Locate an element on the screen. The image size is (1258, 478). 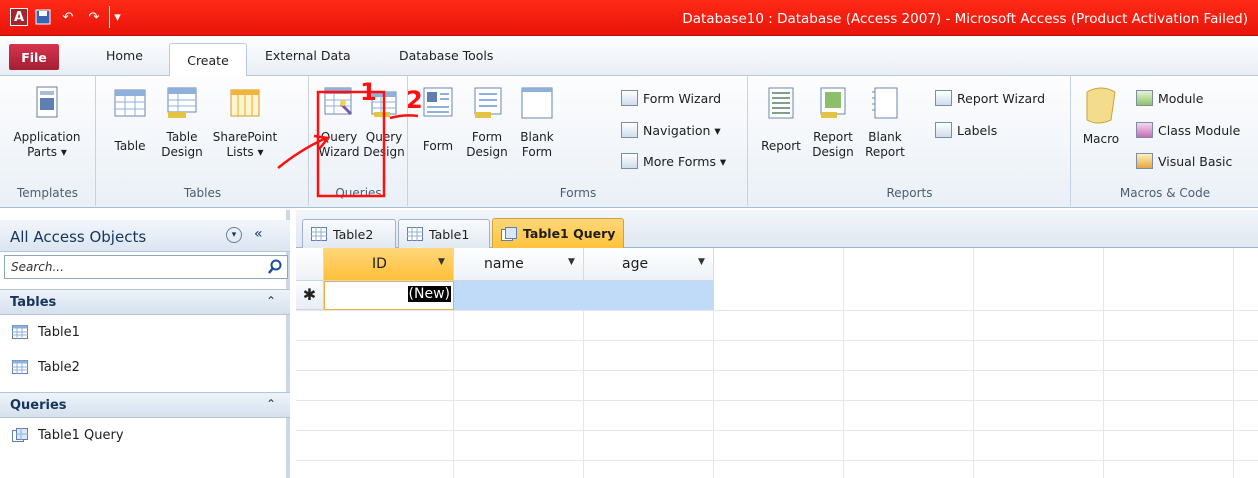
report-button: Report is located at coordinates (781, 119).